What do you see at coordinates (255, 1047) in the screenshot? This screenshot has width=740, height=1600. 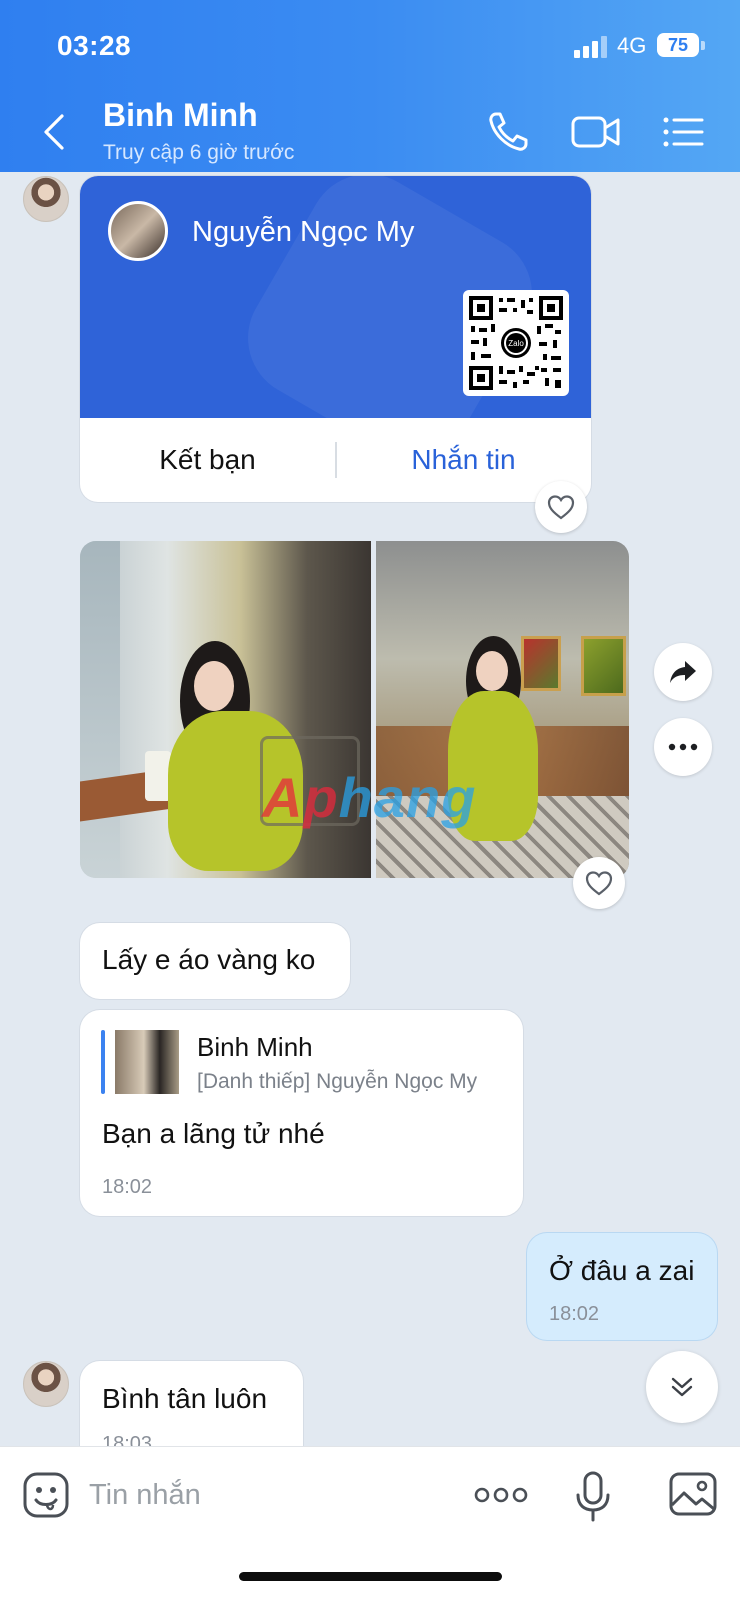 I see `quote-author: Binh Minh` at bounding box center [255, 1047].